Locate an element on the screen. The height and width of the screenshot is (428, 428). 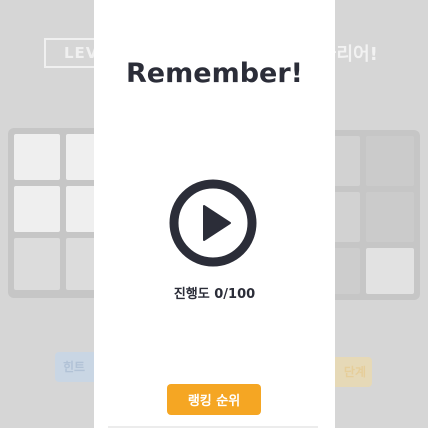
puzzle-grid-right is located at coordinates (370, 215).